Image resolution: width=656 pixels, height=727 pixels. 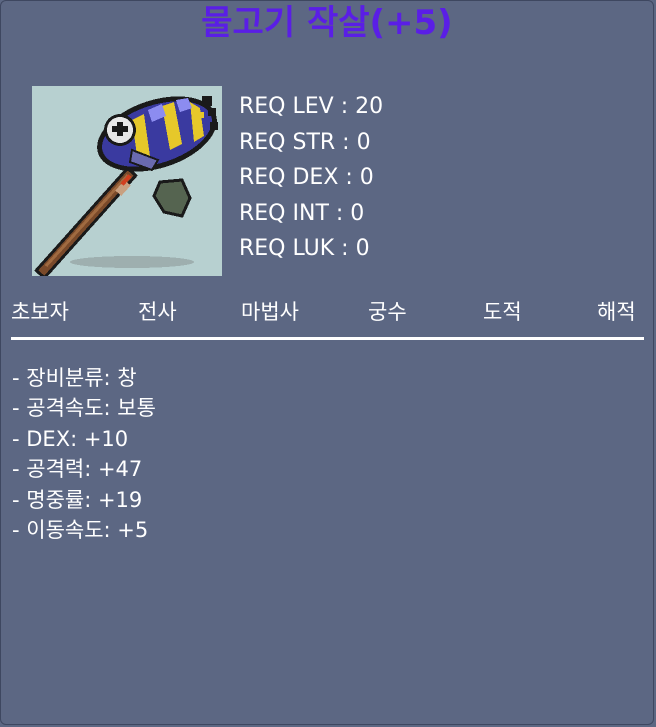 I want to click on req-level: REQ LEV : 20, so click(x=311, y=106).